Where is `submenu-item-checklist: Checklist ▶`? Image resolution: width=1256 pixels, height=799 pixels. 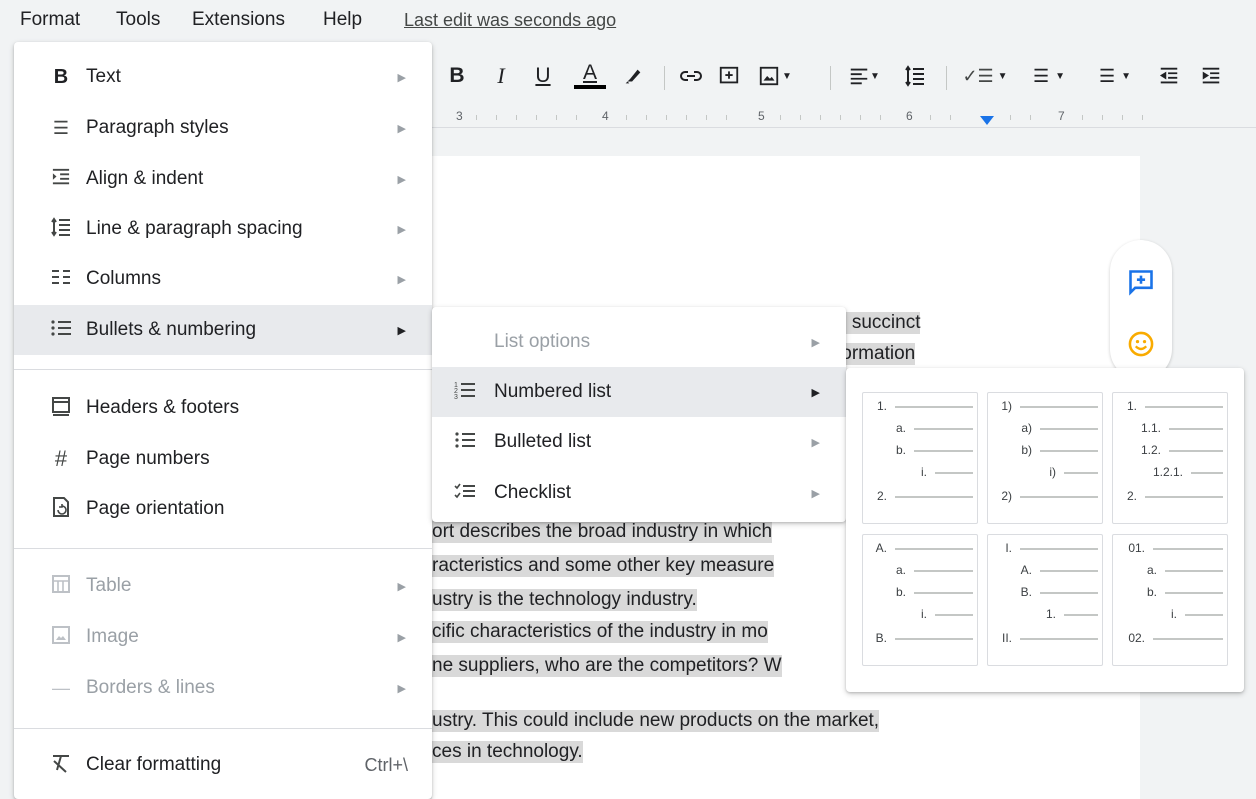 submenu-item-checklist: Checklist ▶ is located at coordinates (639, 493).